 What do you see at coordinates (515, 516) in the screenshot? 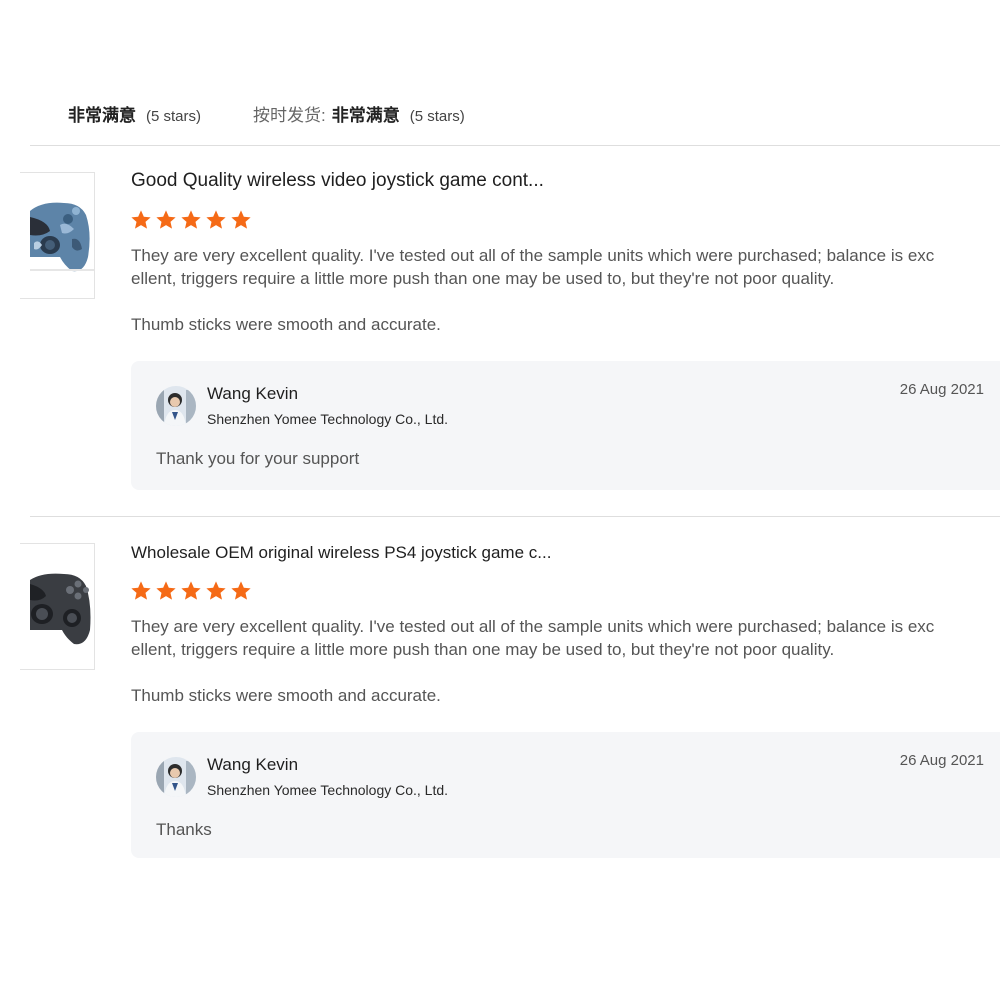
I see `review-divider` at bounding box center [515, 516].